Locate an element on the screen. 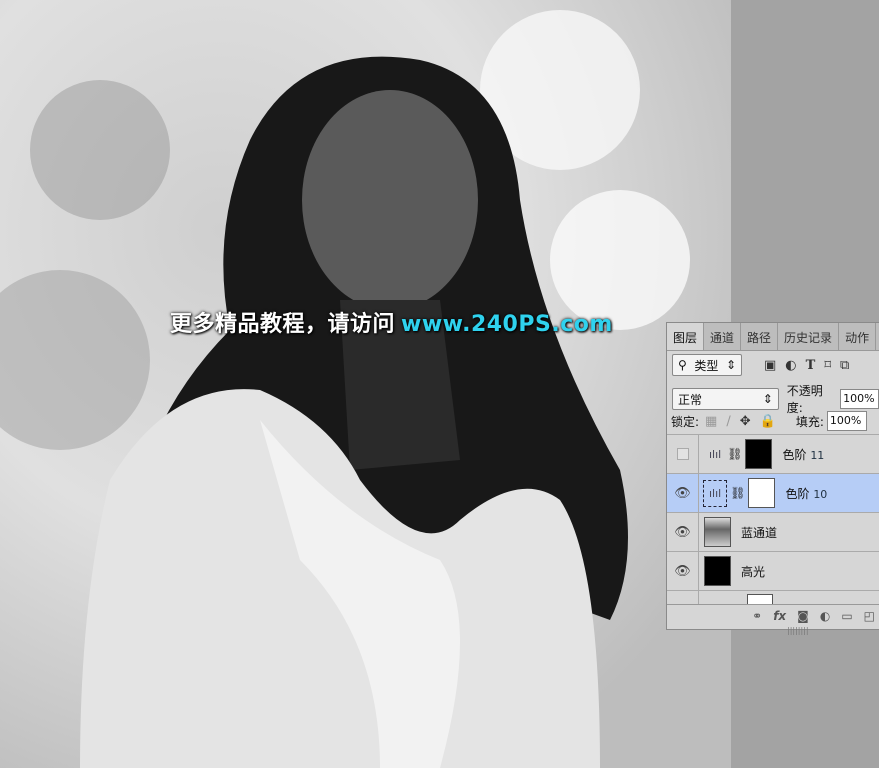  lock-all-icon: 🔒 is located at coordinates (768, 421).